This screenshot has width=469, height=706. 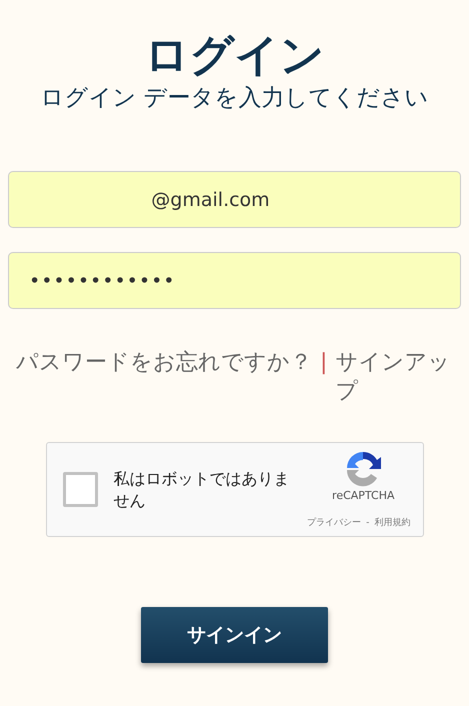 What do you see at coordinates (234, 98) in the screenshot?
I see `subtitle: ログイン データを入力してください` at bounding box center [234, 98].